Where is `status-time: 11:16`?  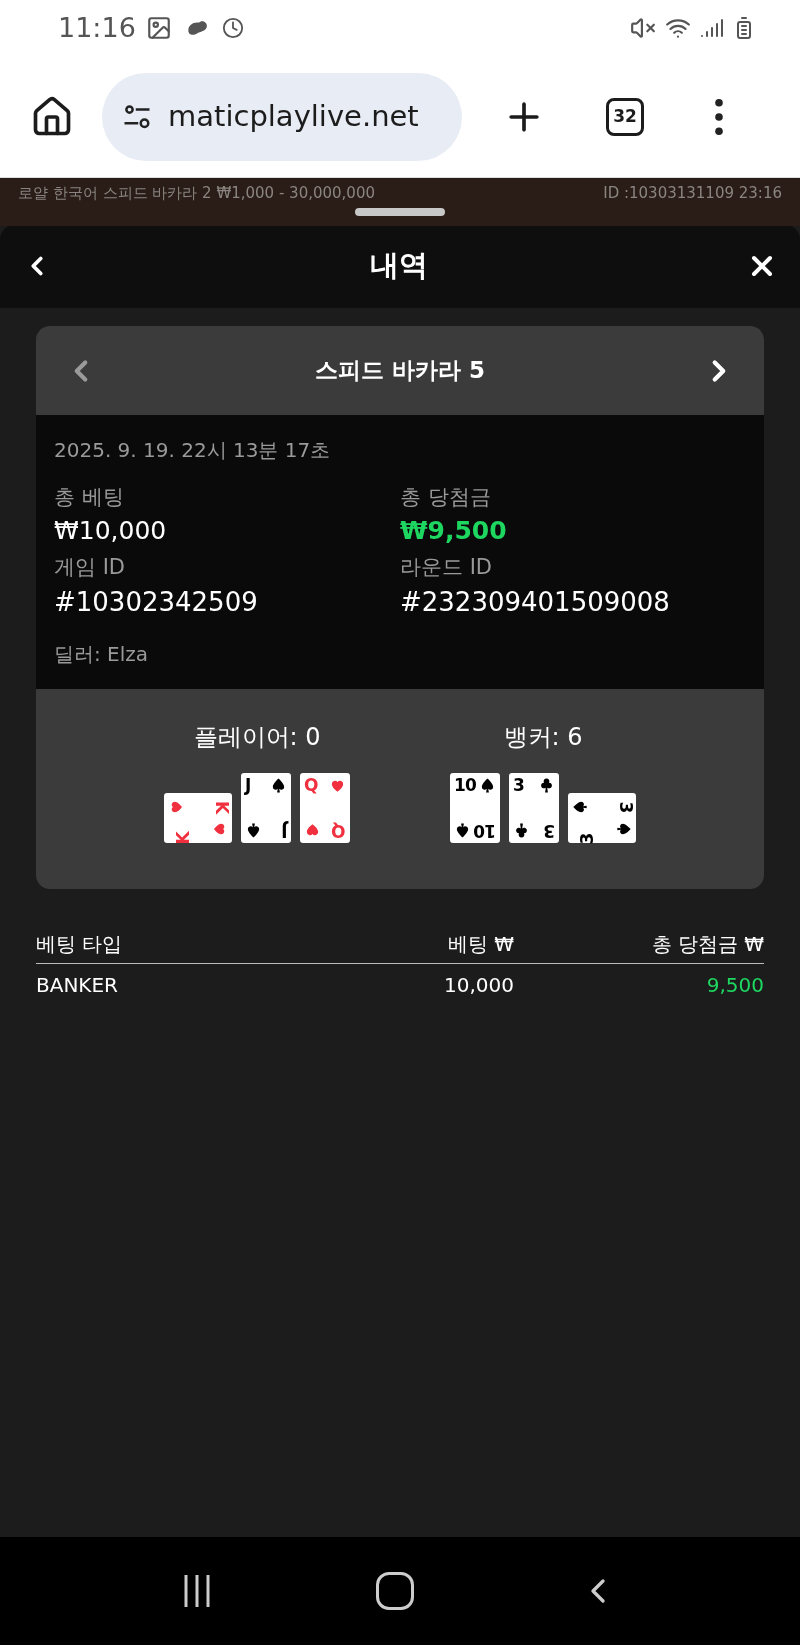 status-time: 11:16 is located at coordinates (97, 27).